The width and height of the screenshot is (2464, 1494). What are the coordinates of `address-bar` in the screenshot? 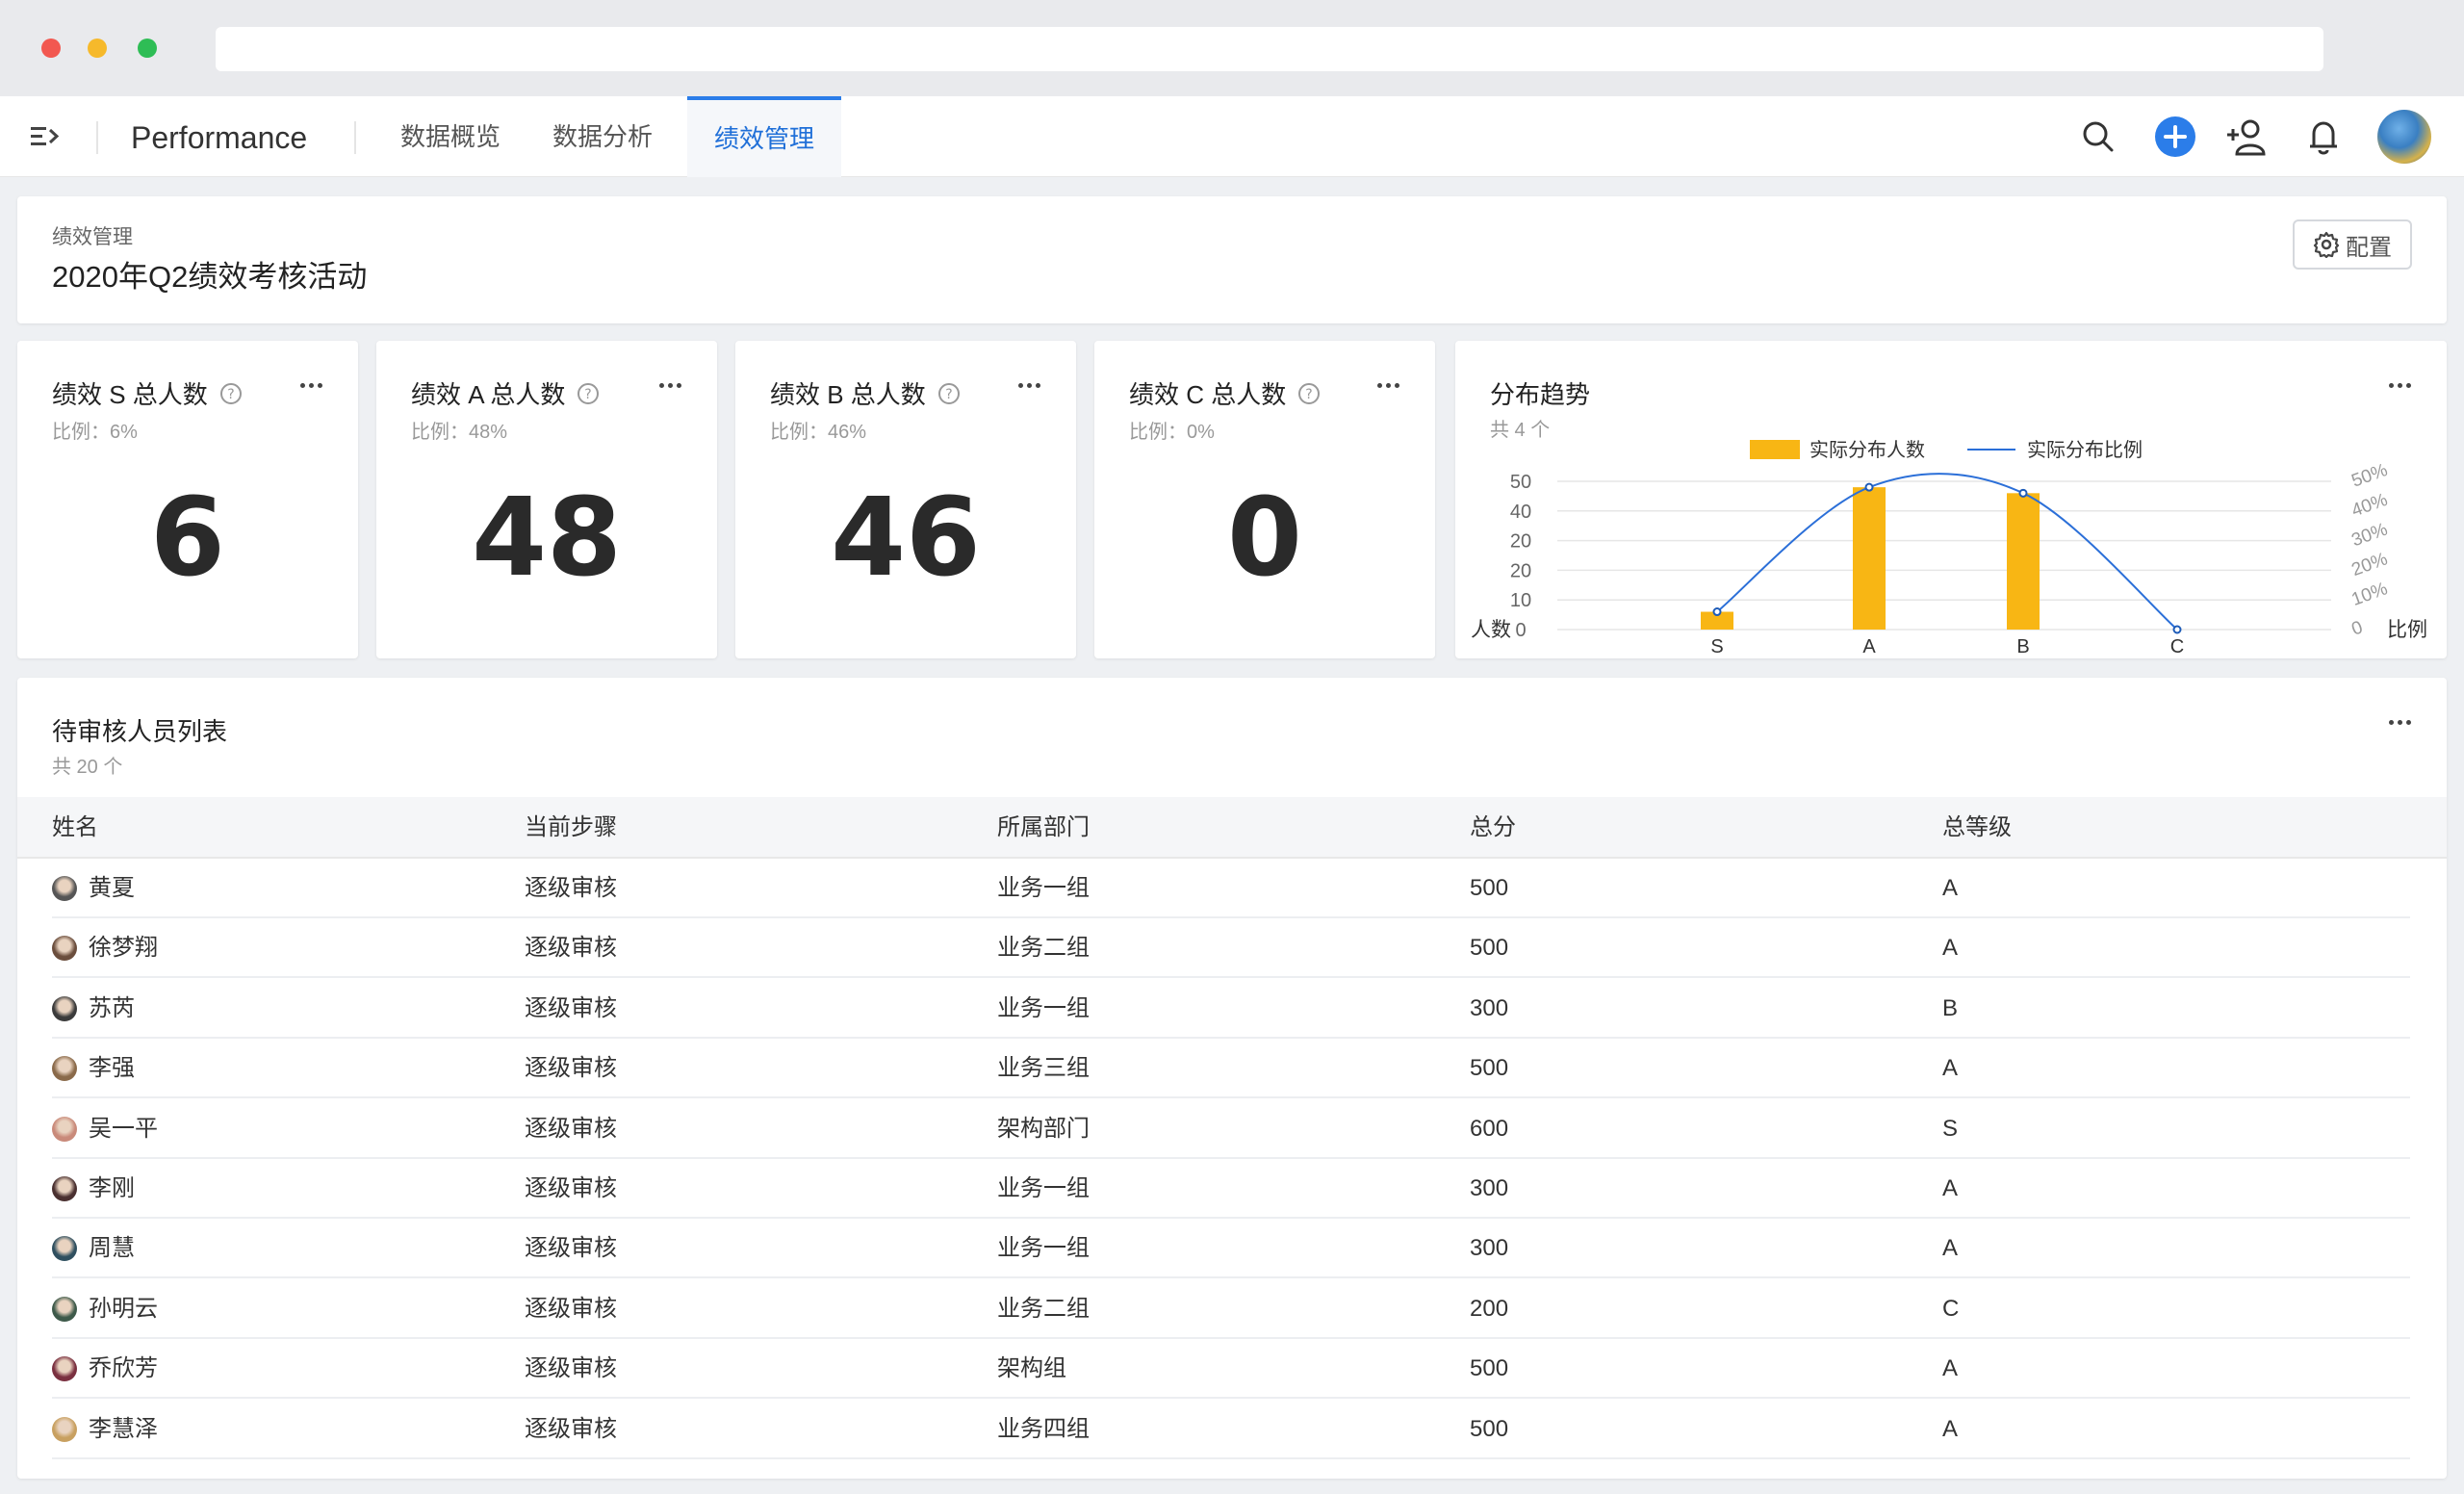 It's located at (1269, 49).